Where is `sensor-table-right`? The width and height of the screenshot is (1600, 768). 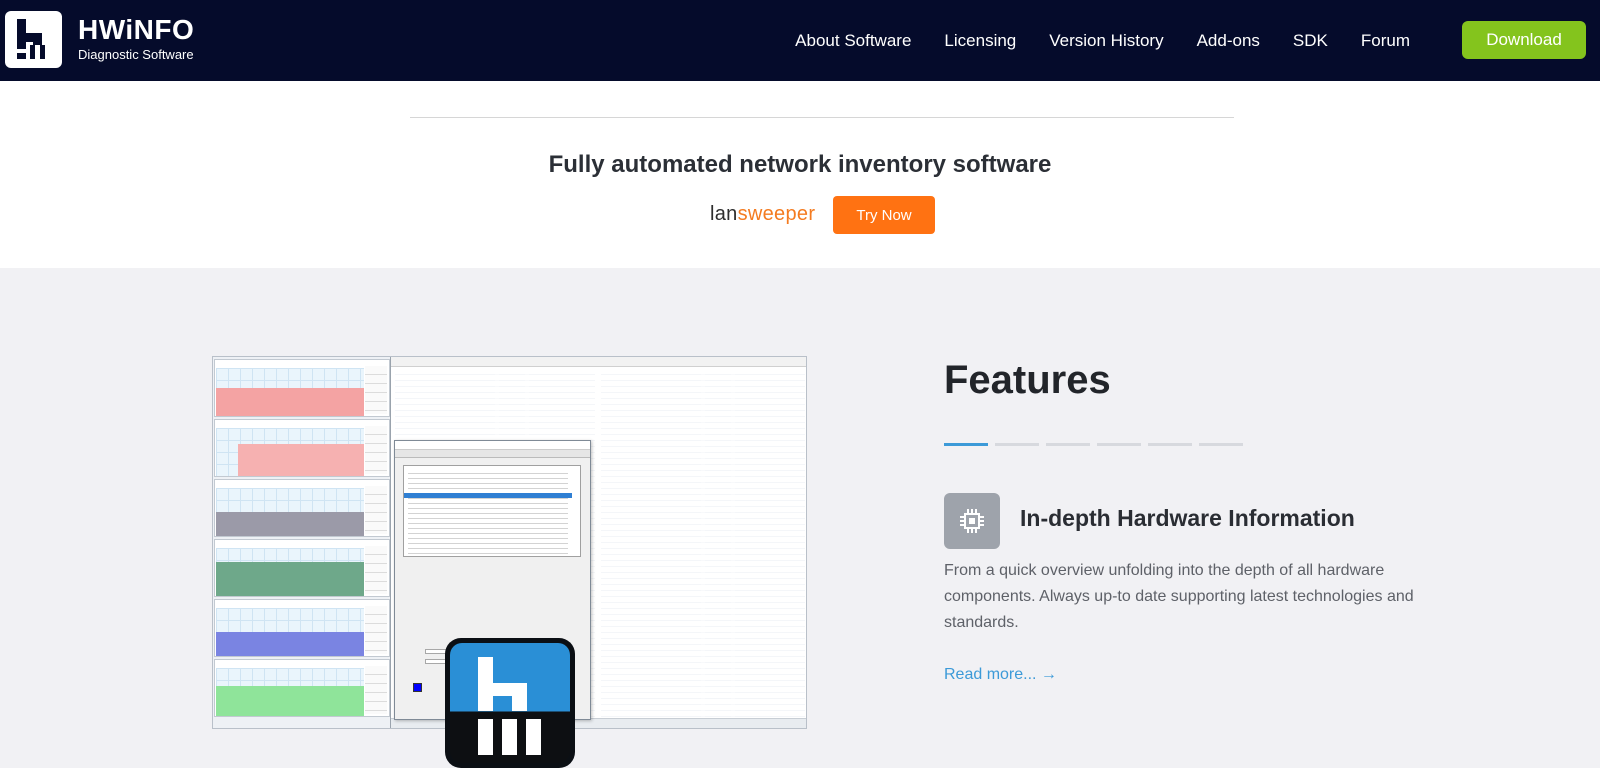
sensor-table-right is located at coordinates (703, 544).